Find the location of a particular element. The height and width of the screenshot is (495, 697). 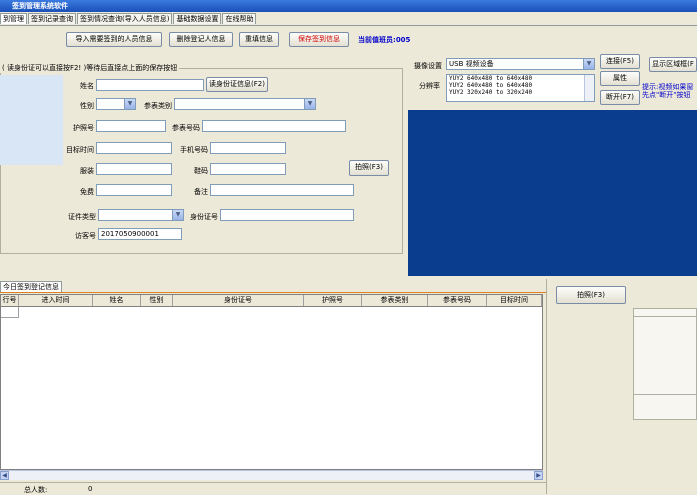

clothing-input is located at coordinates (134, 169).